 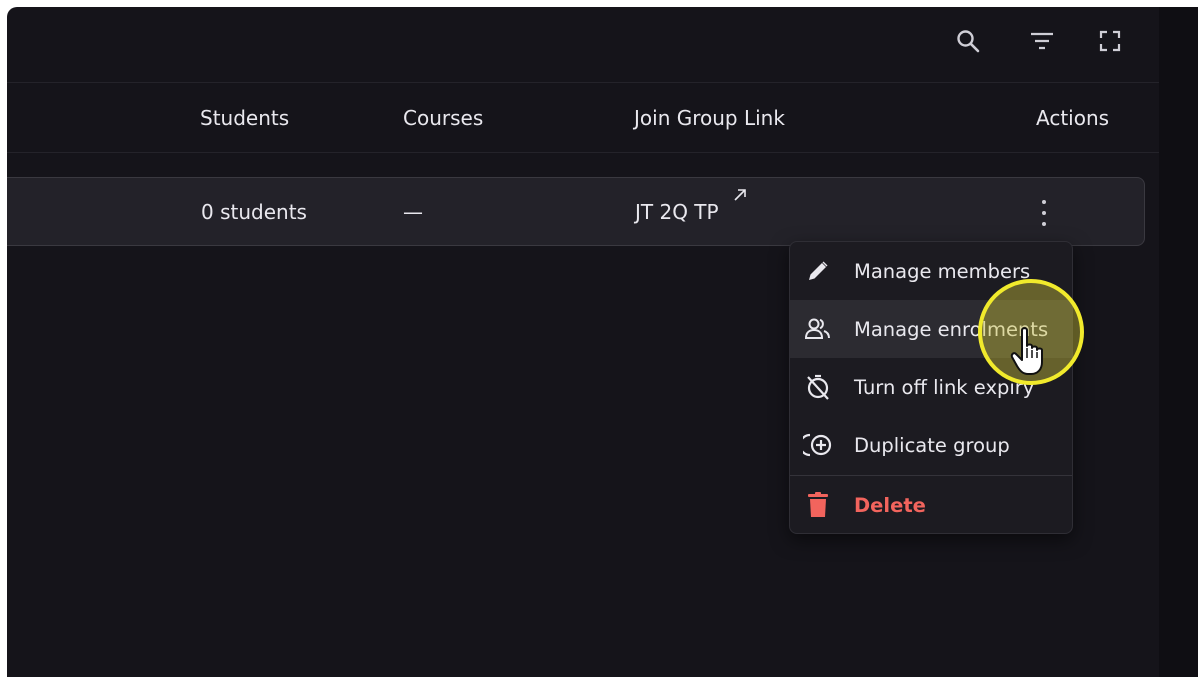 I want to click on pencil-icon, so click(x=818, y=271).